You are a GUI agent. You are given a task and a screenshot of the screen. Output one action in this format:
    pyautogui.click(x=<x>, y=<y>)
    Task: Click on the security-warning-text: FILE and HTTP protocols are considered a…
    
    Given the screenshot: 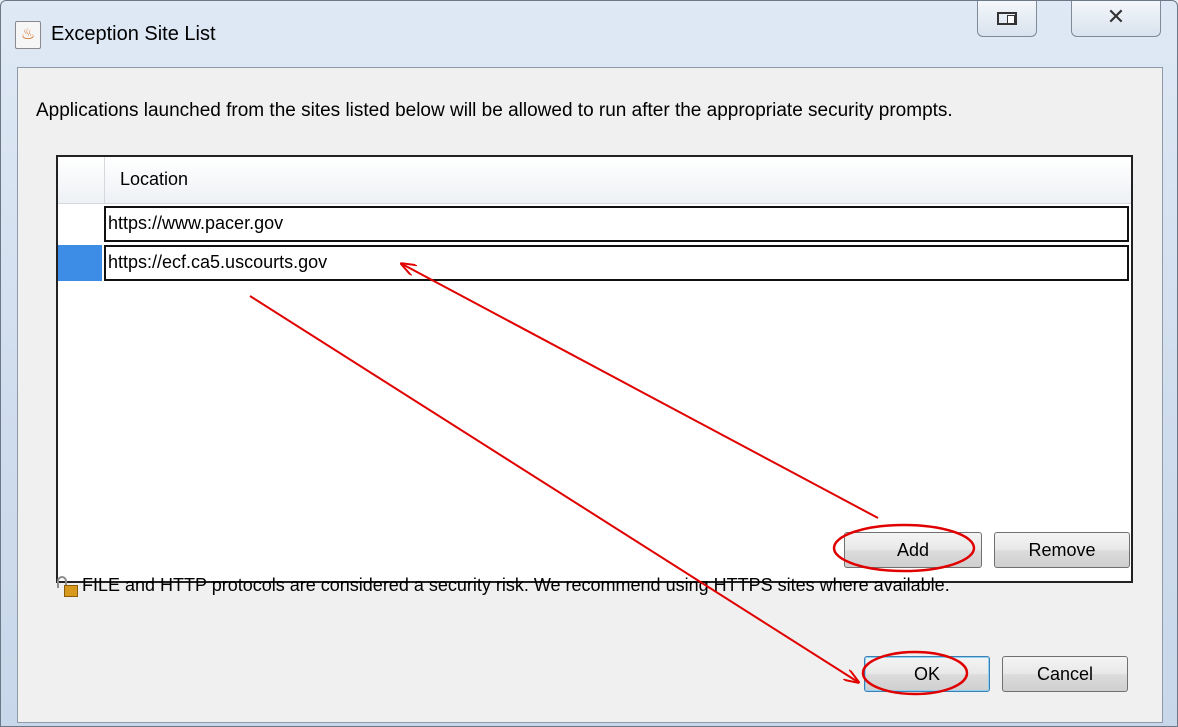 What is the action you would take?
    pyautogui.click(x=516, y=585)
    